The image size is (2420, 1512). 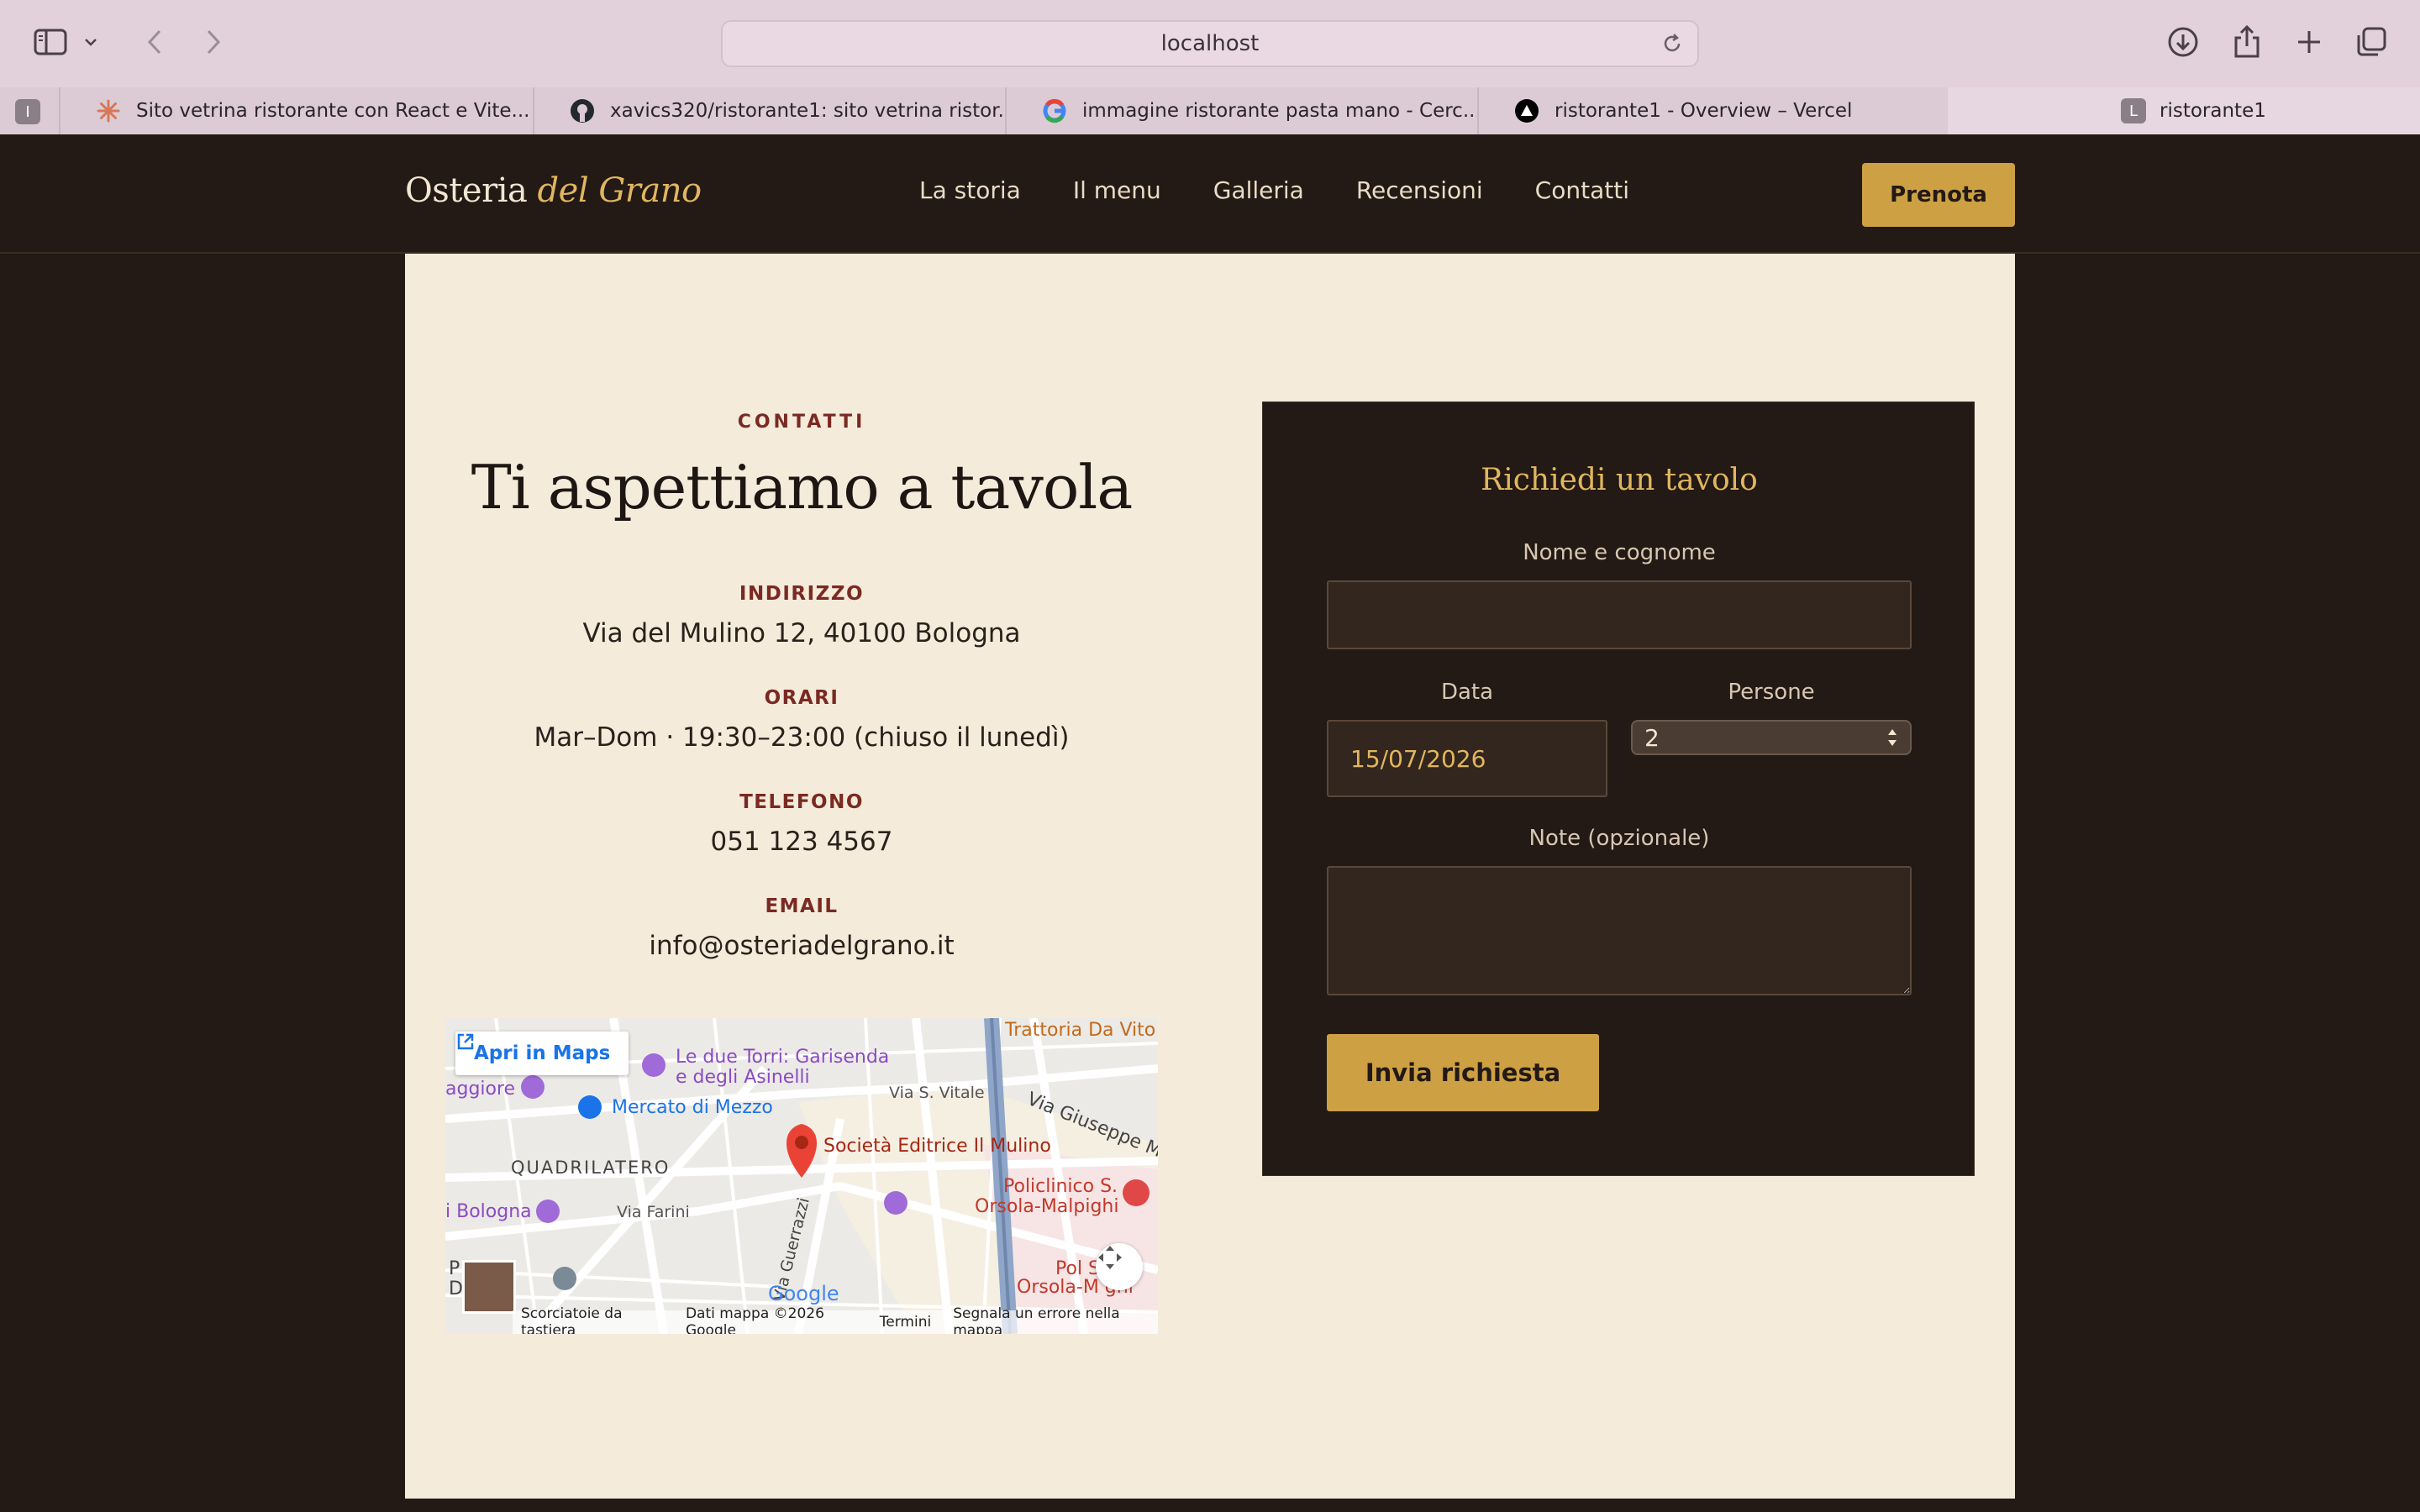 I want to click on people-value: 2, so click(x=1652, y=737).